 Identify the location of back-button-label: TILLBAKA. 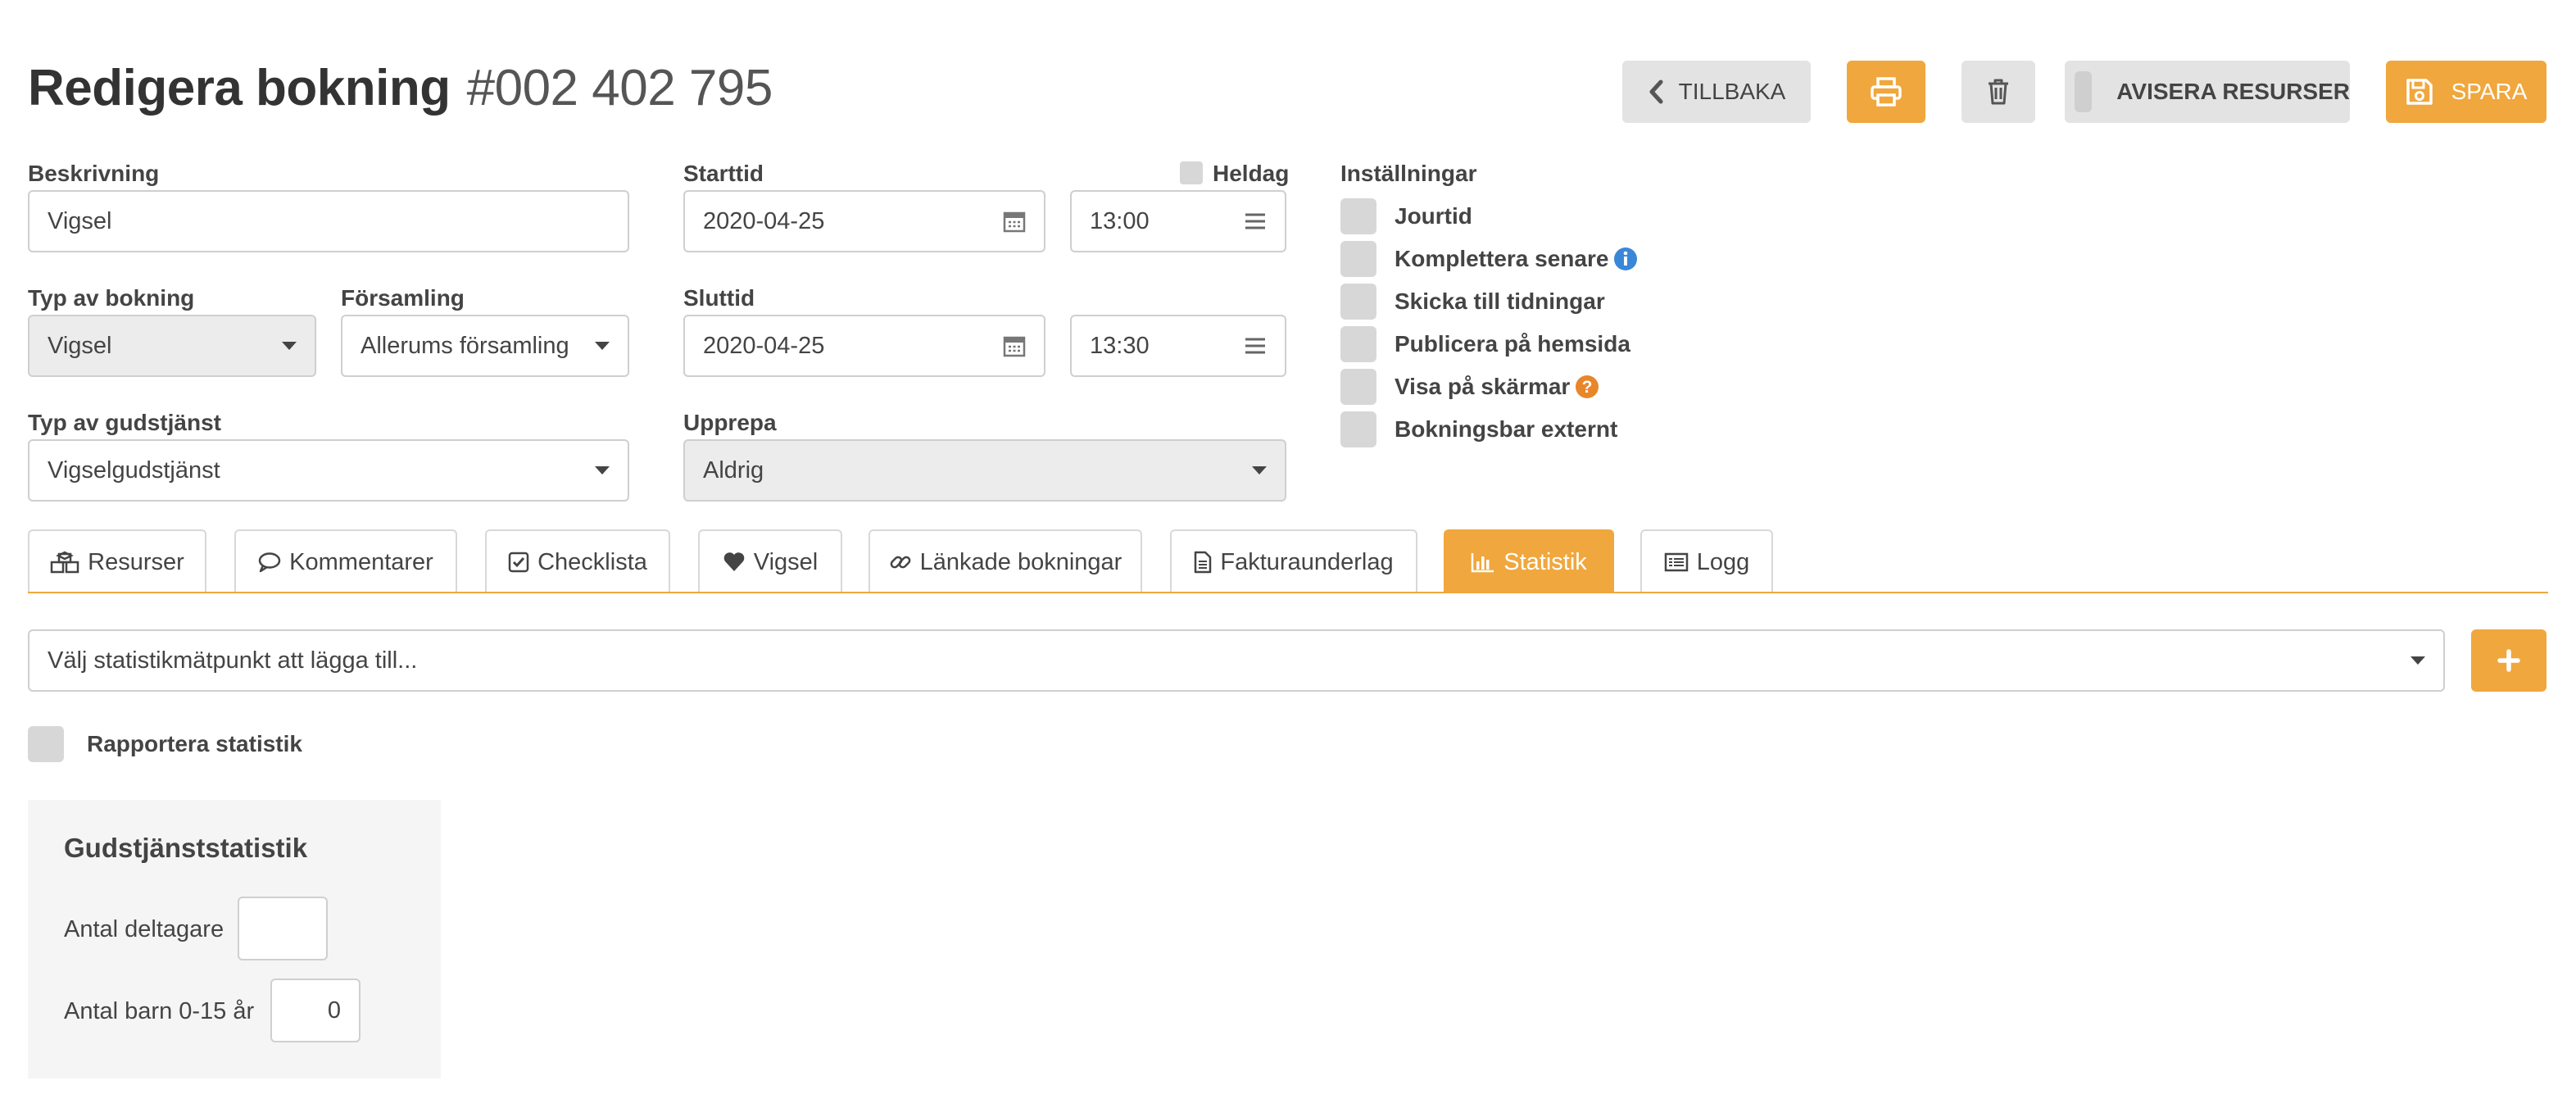
(1732, 91).